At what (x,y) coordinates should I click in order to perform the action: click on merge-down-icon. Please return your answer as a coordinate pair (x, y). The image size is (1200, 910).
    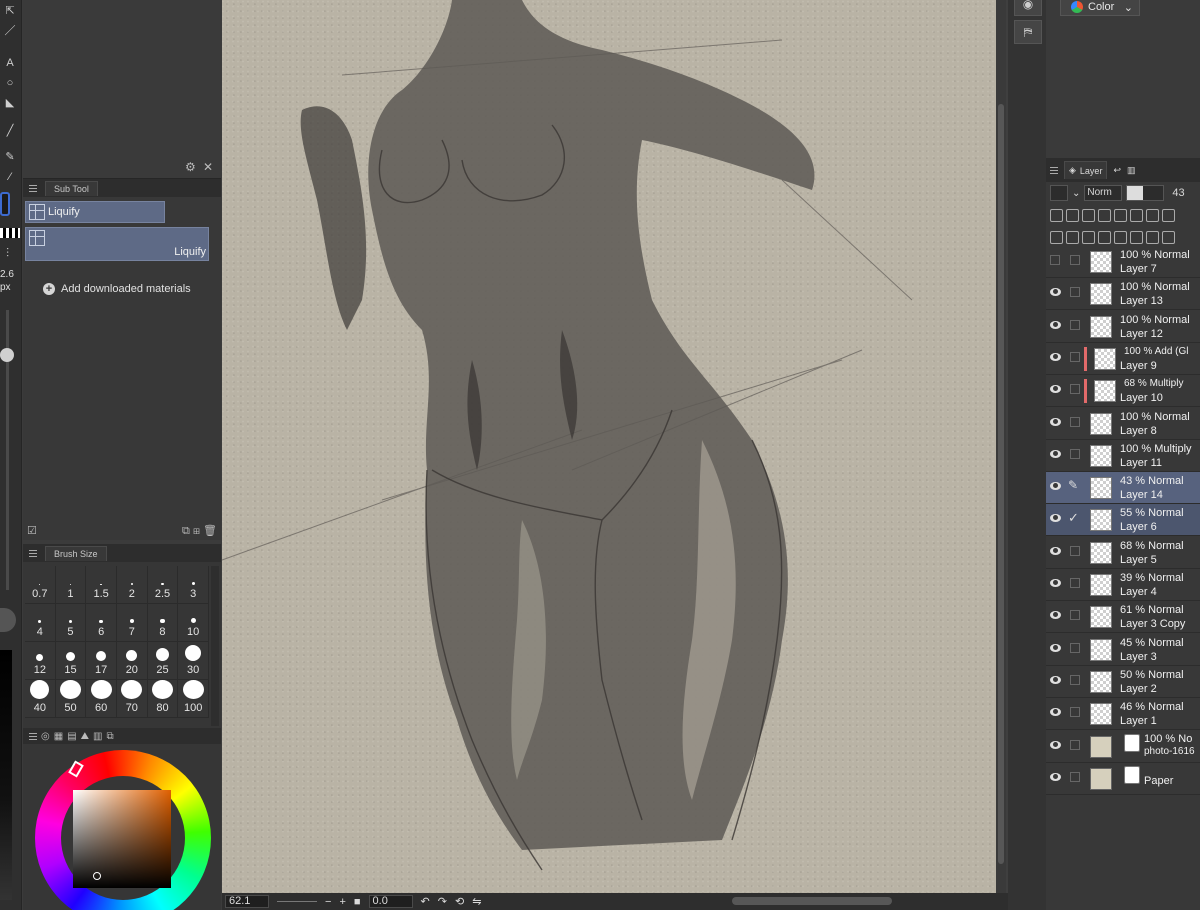
    Looking at the image, I should click on (1120, 237).